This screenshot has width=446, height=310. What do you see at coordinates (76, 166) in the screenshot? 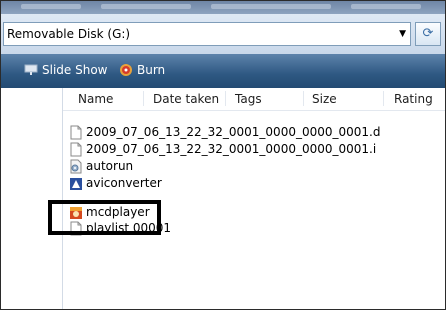
I see `settings-file-icon` at bounding box center [76, 166].